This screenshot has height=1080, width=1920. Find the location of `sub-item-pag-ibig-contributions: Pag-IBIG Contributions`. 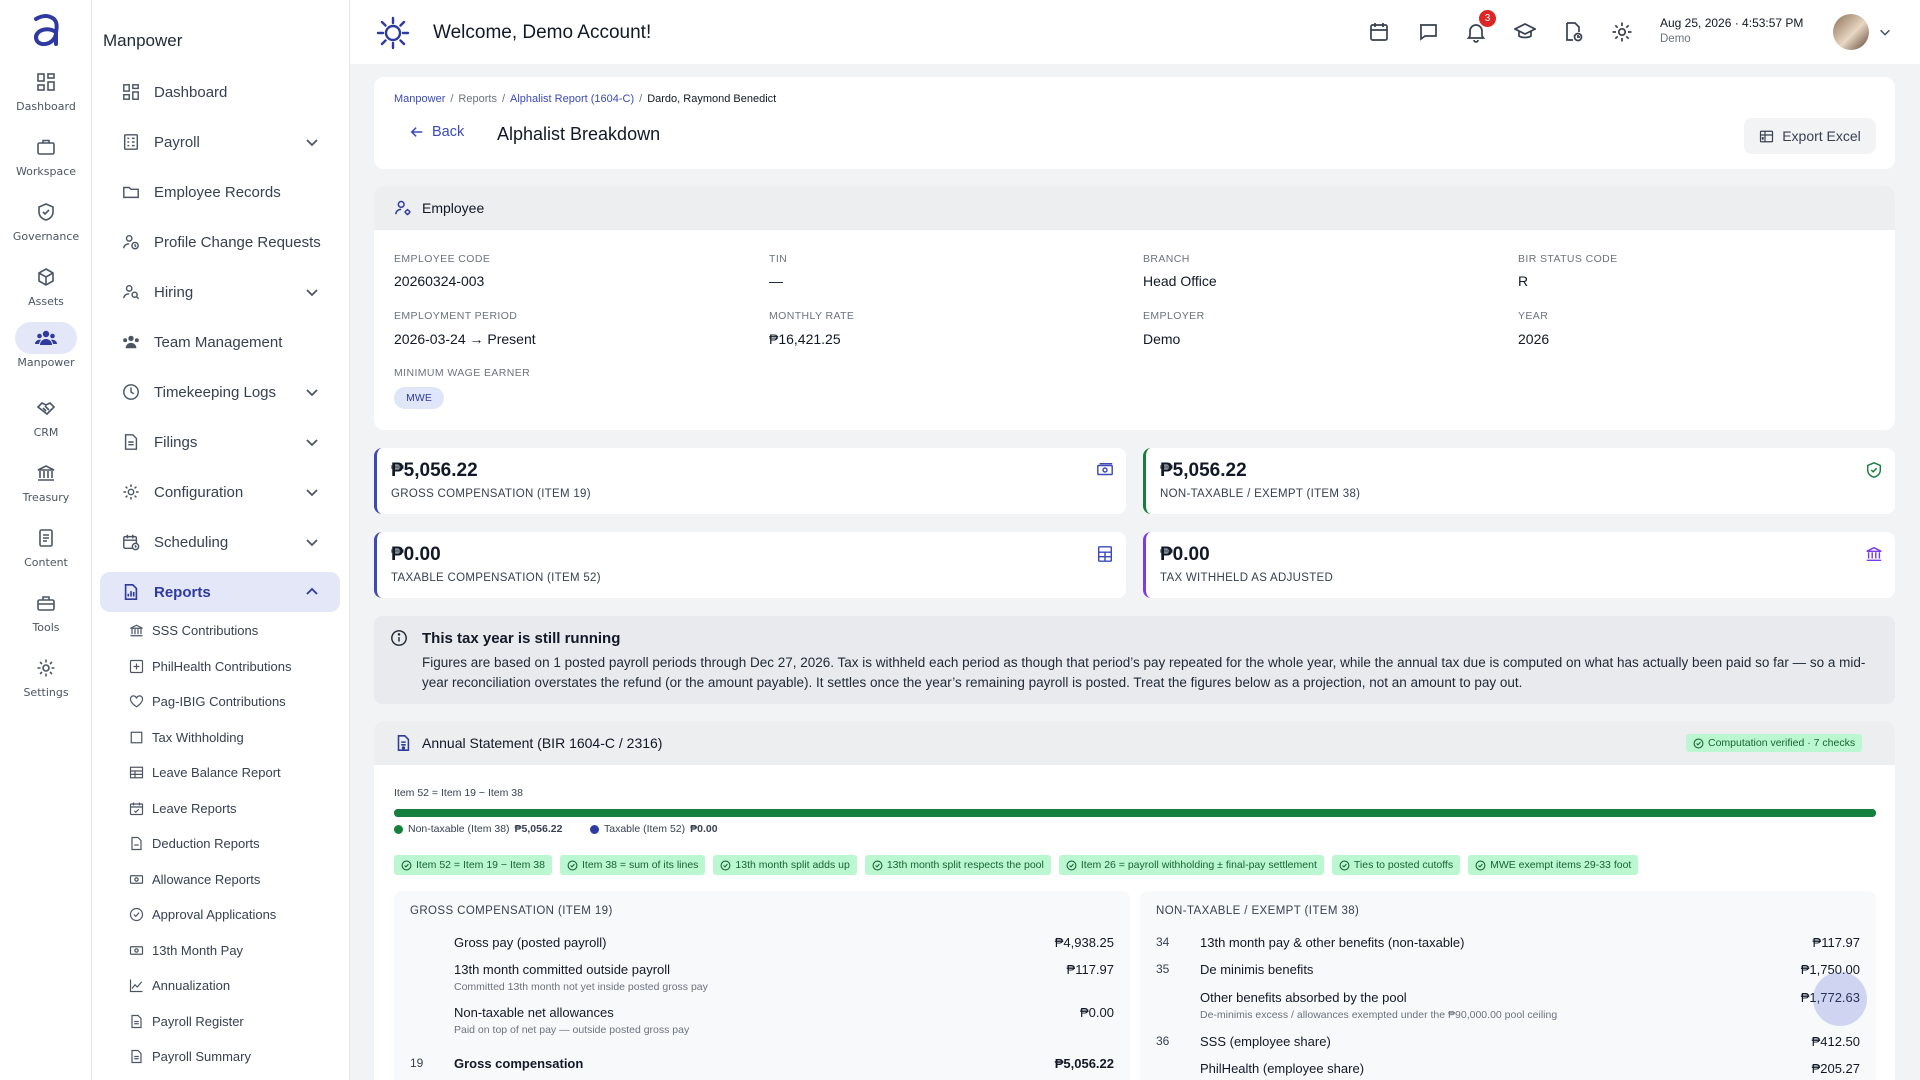

sub-item-pag-ibig-contributions: Pag-IBIG Contributions is located at coordinates (228, 701).